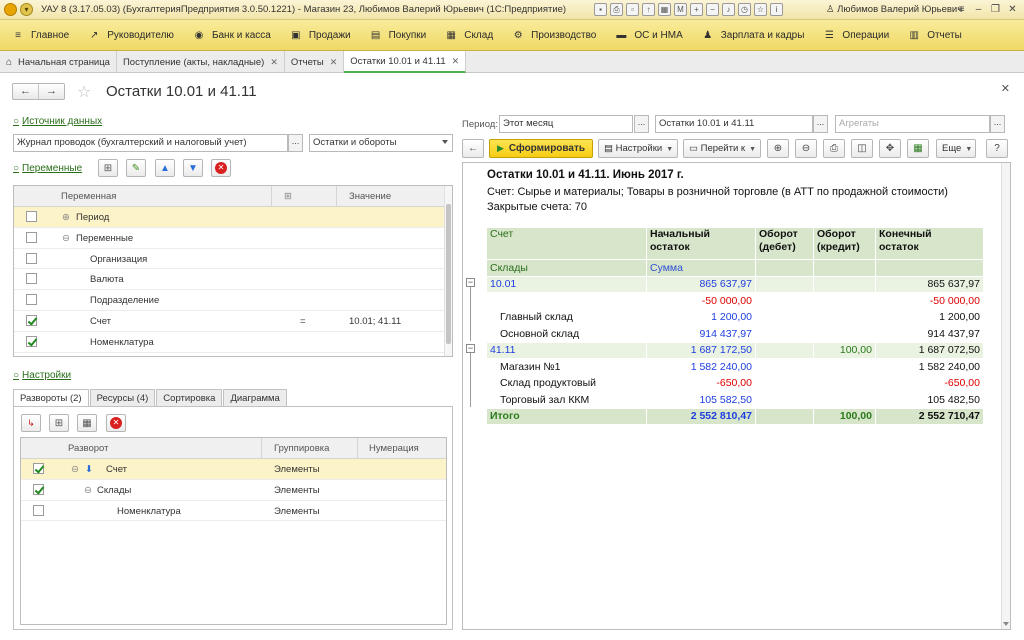 This screenshot has width=1024, height=640. What do you see at coordinates (844, 416) in the screenshot?
I see `report-total-credit: 100,00` at bounding box center [844, 416].